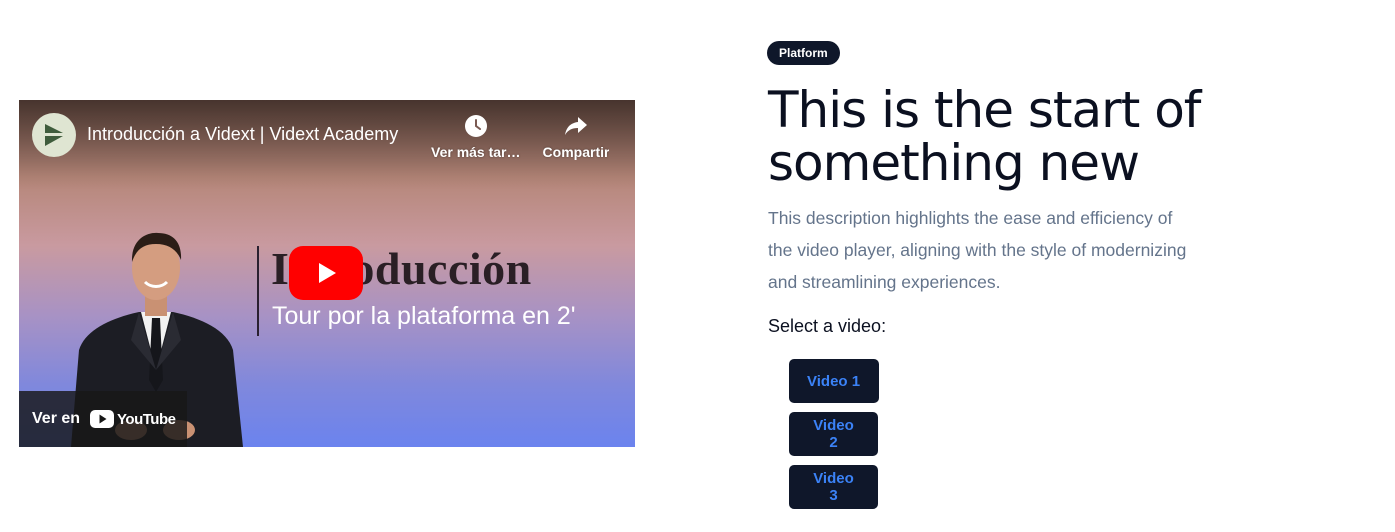 This screenshot has height=532, width=1395. Describe the element at coordinates (984, 136) in the screenshot. I see `page-headline: This is the start of something new` at that location.